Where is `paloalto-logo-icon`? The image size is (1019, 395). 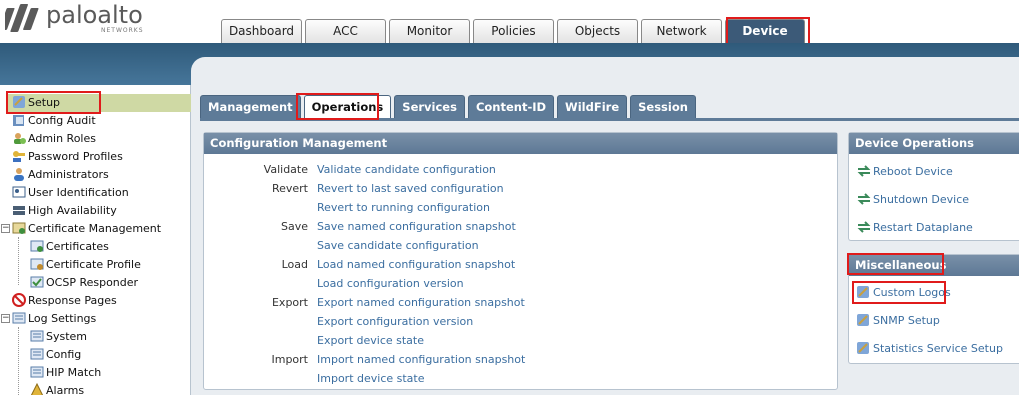 paloalto-logo-icon is located at coordinates (22, 18).